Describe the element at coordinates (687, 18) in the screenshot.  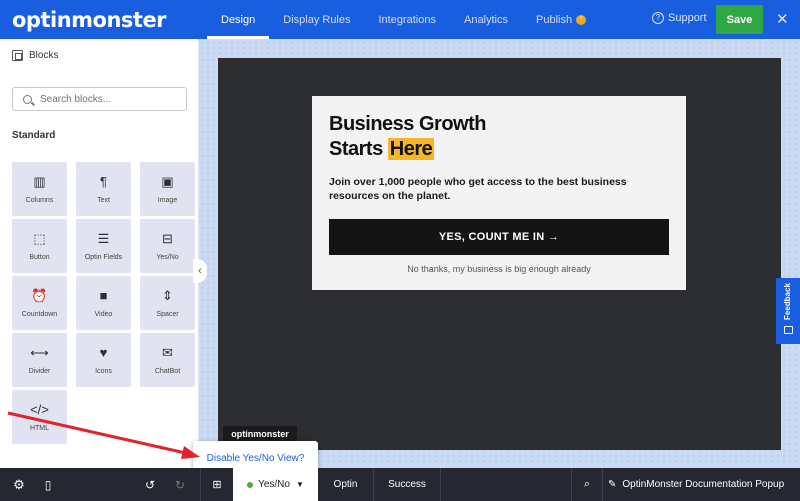
I see `support-label: Support` at that location.